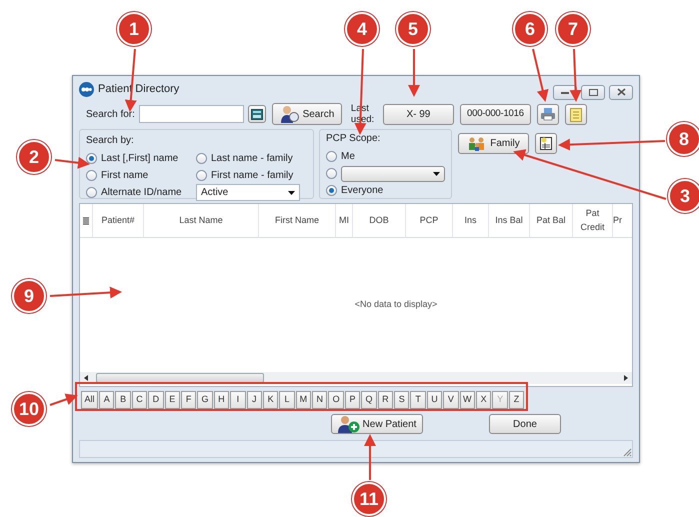 Image resolution: width=699 pixels, height=517 pixels. Describe the element at coordinates (110, 115) in the screenshot. I see `search-label: Search for:` at that location.